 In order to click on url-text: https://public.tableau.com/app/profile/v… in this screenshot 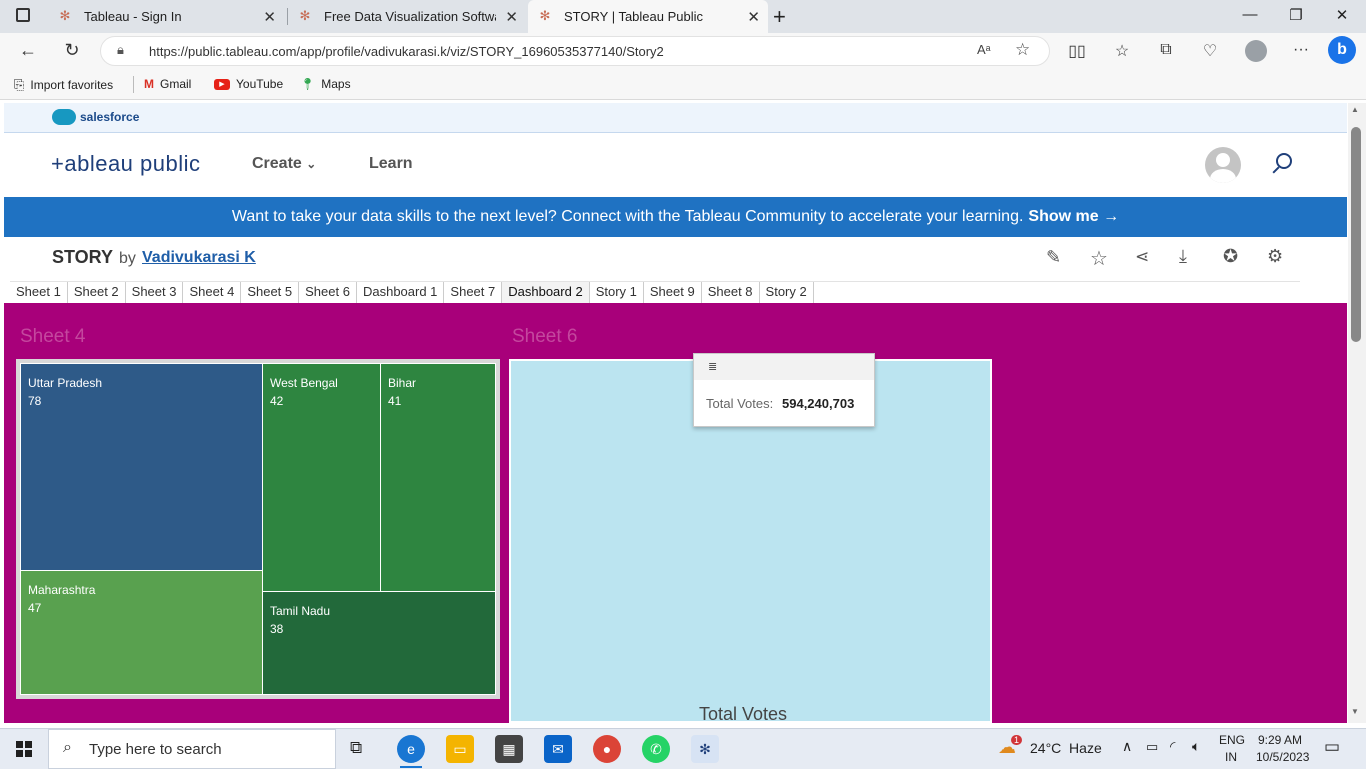, I will do `click(406, 51)`.